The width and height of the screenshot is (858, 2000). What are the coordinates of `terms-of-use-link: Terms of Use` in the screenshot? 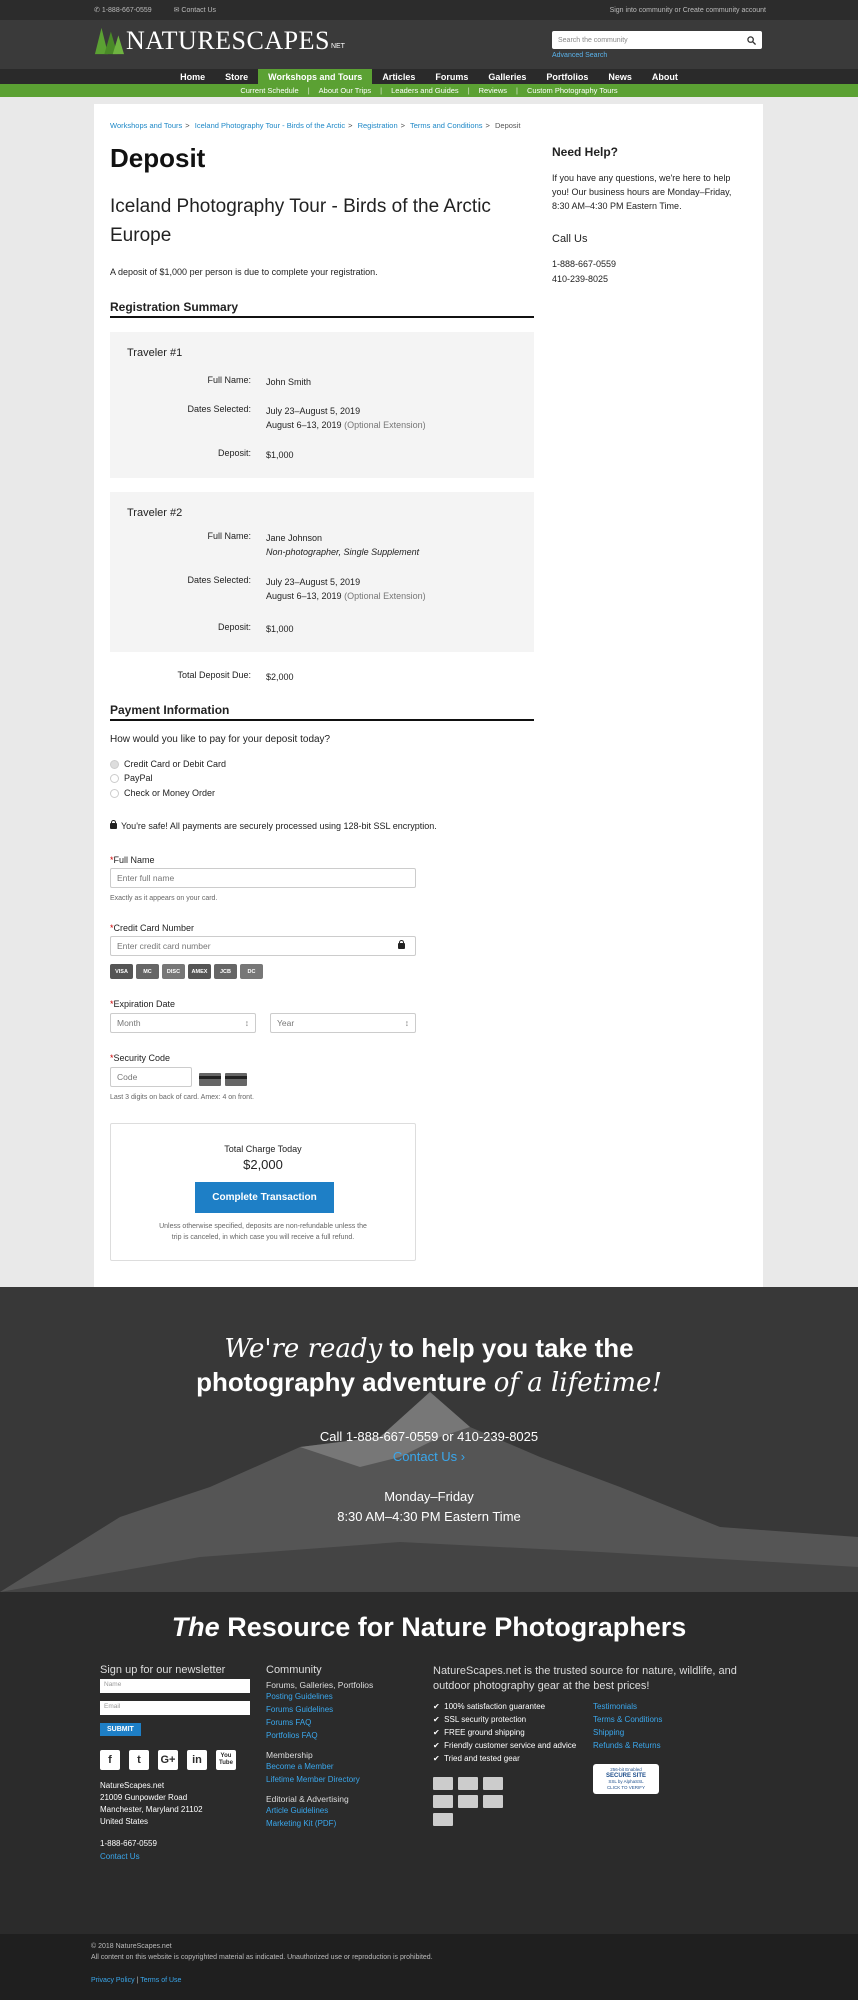 It's located at (160, 1980).